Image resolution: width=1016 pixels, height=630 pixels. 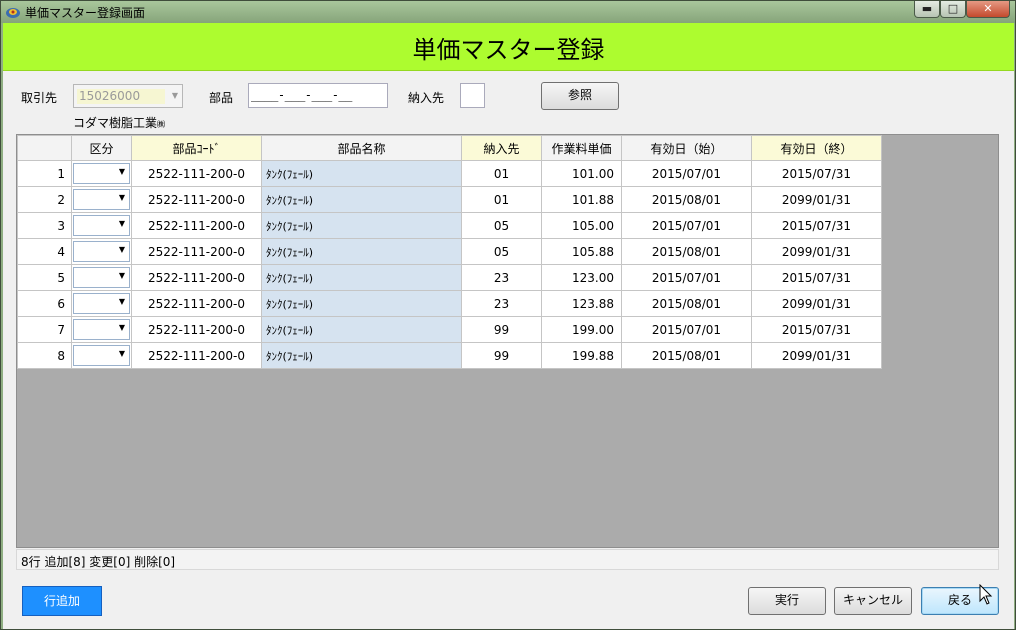 I want to click on column-header-unit-price: 作業料単価, so click(x=581, y=148).